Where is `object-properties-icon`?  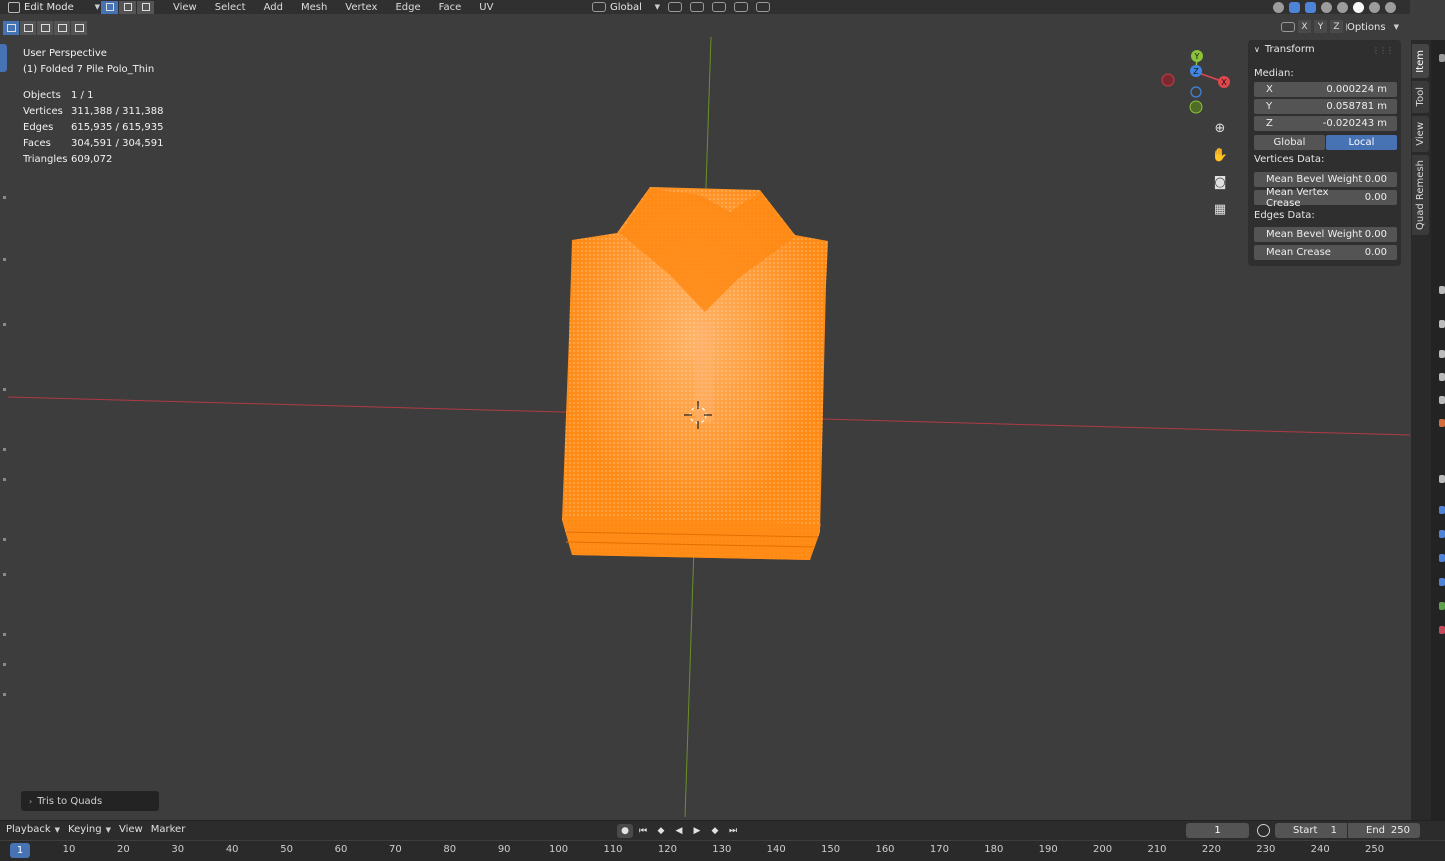 object-properties-icon is located at coordinates (1442, 423).